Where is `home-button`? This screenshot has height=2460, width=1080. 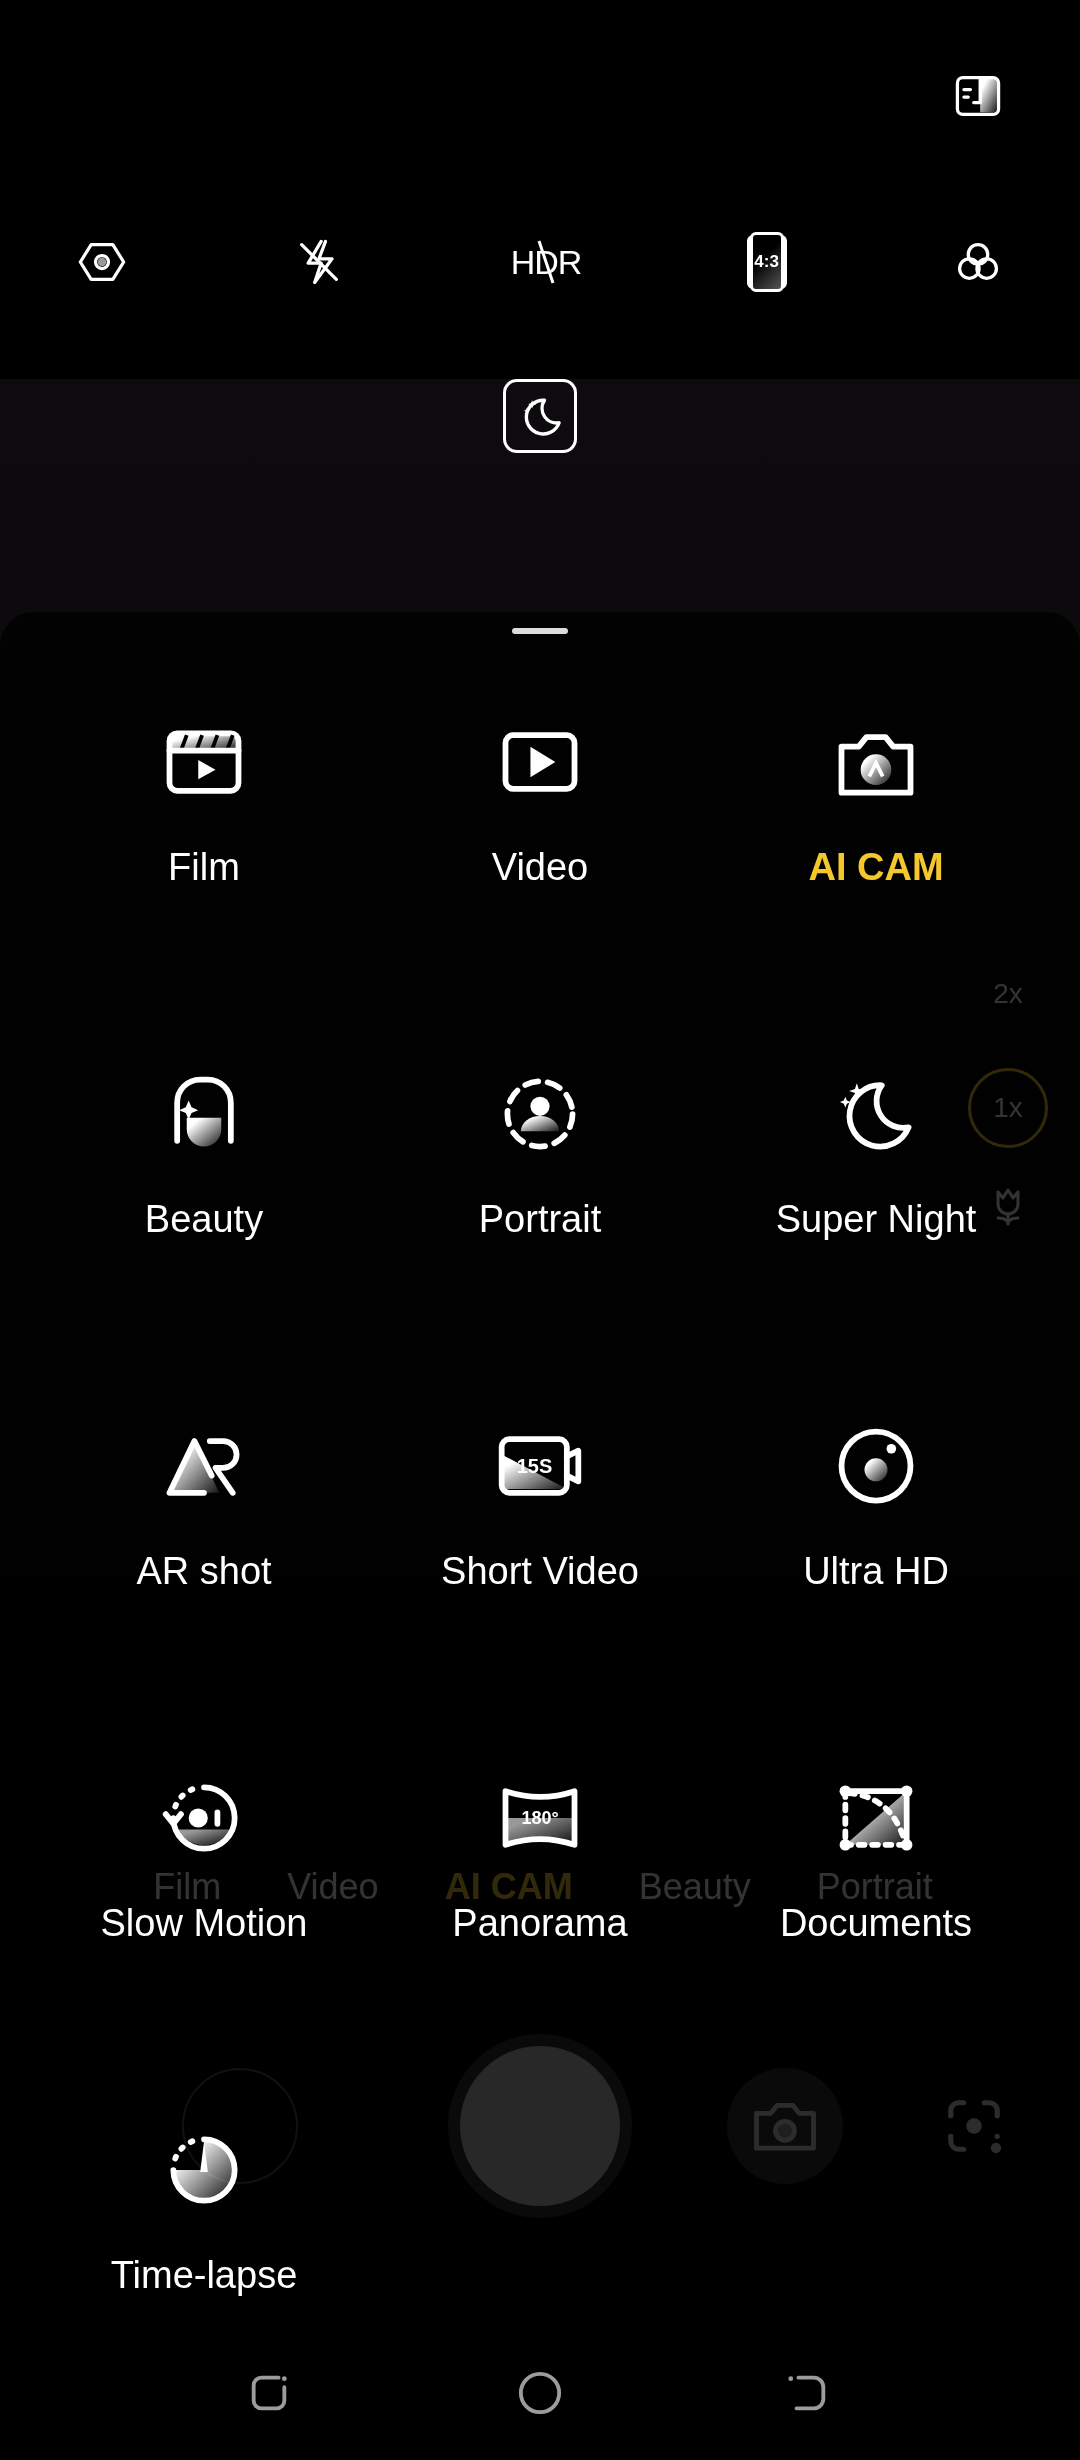 home-button is located at coordinates (540, 2393).